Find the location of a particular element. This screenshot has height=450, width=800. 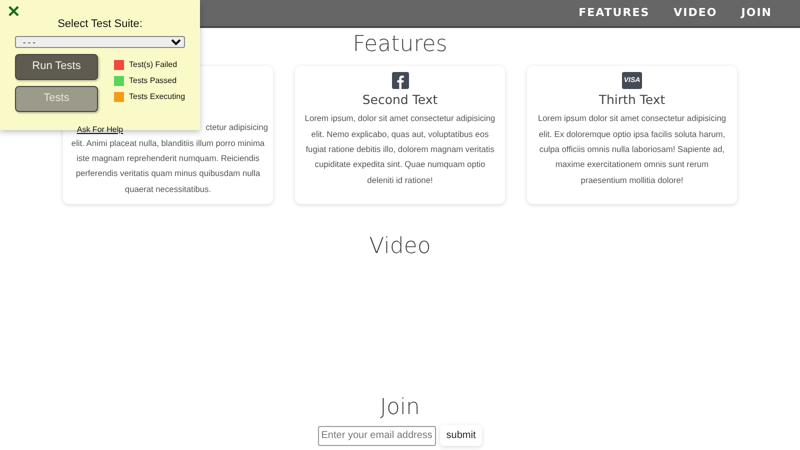

suite-label: Select Test Suite: is located at coordinates (100, 24).